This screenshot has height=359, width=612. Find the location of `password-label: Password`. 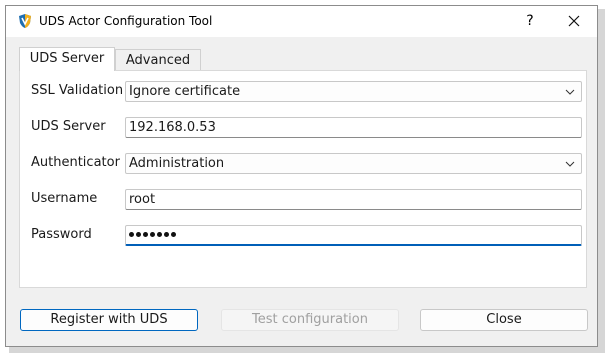

password-label: Password is located at coordinates (61, 234).